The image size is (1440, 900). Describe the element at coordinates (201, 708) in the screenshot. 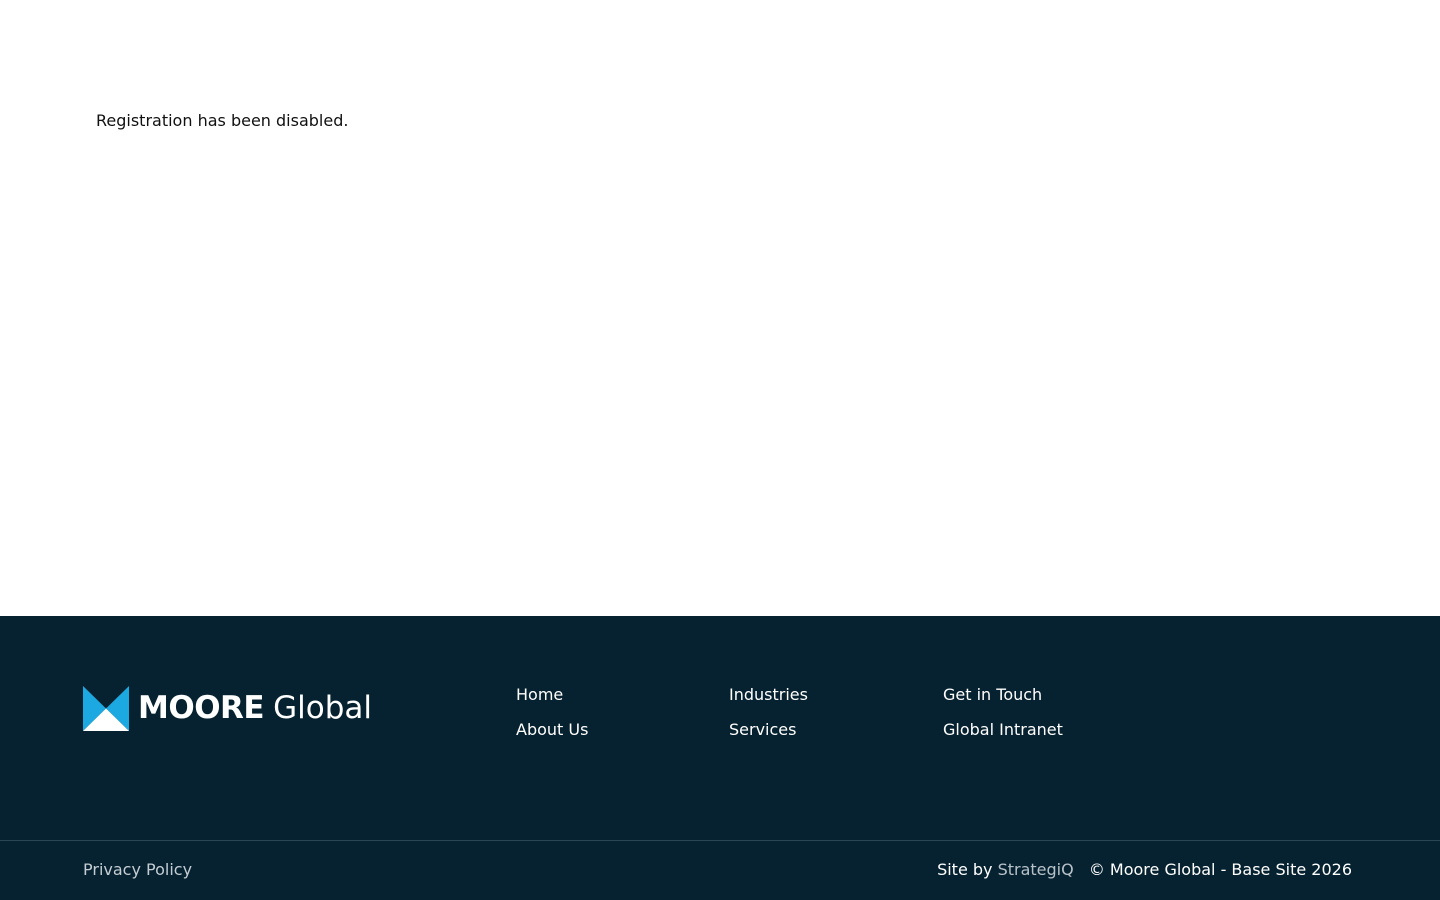

I see `logo-wordmark-moore: MOORE` at that location.